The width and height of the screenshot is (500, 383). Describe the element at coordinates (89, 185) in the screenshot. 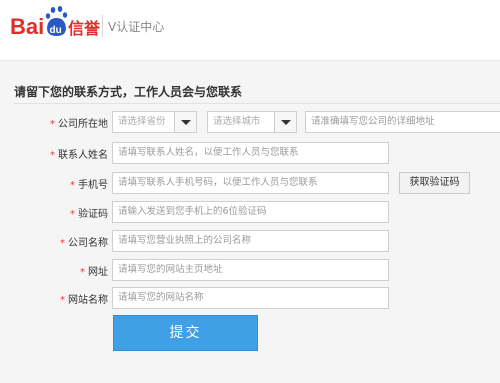

I see `phone-label: * 手机号` at that location.